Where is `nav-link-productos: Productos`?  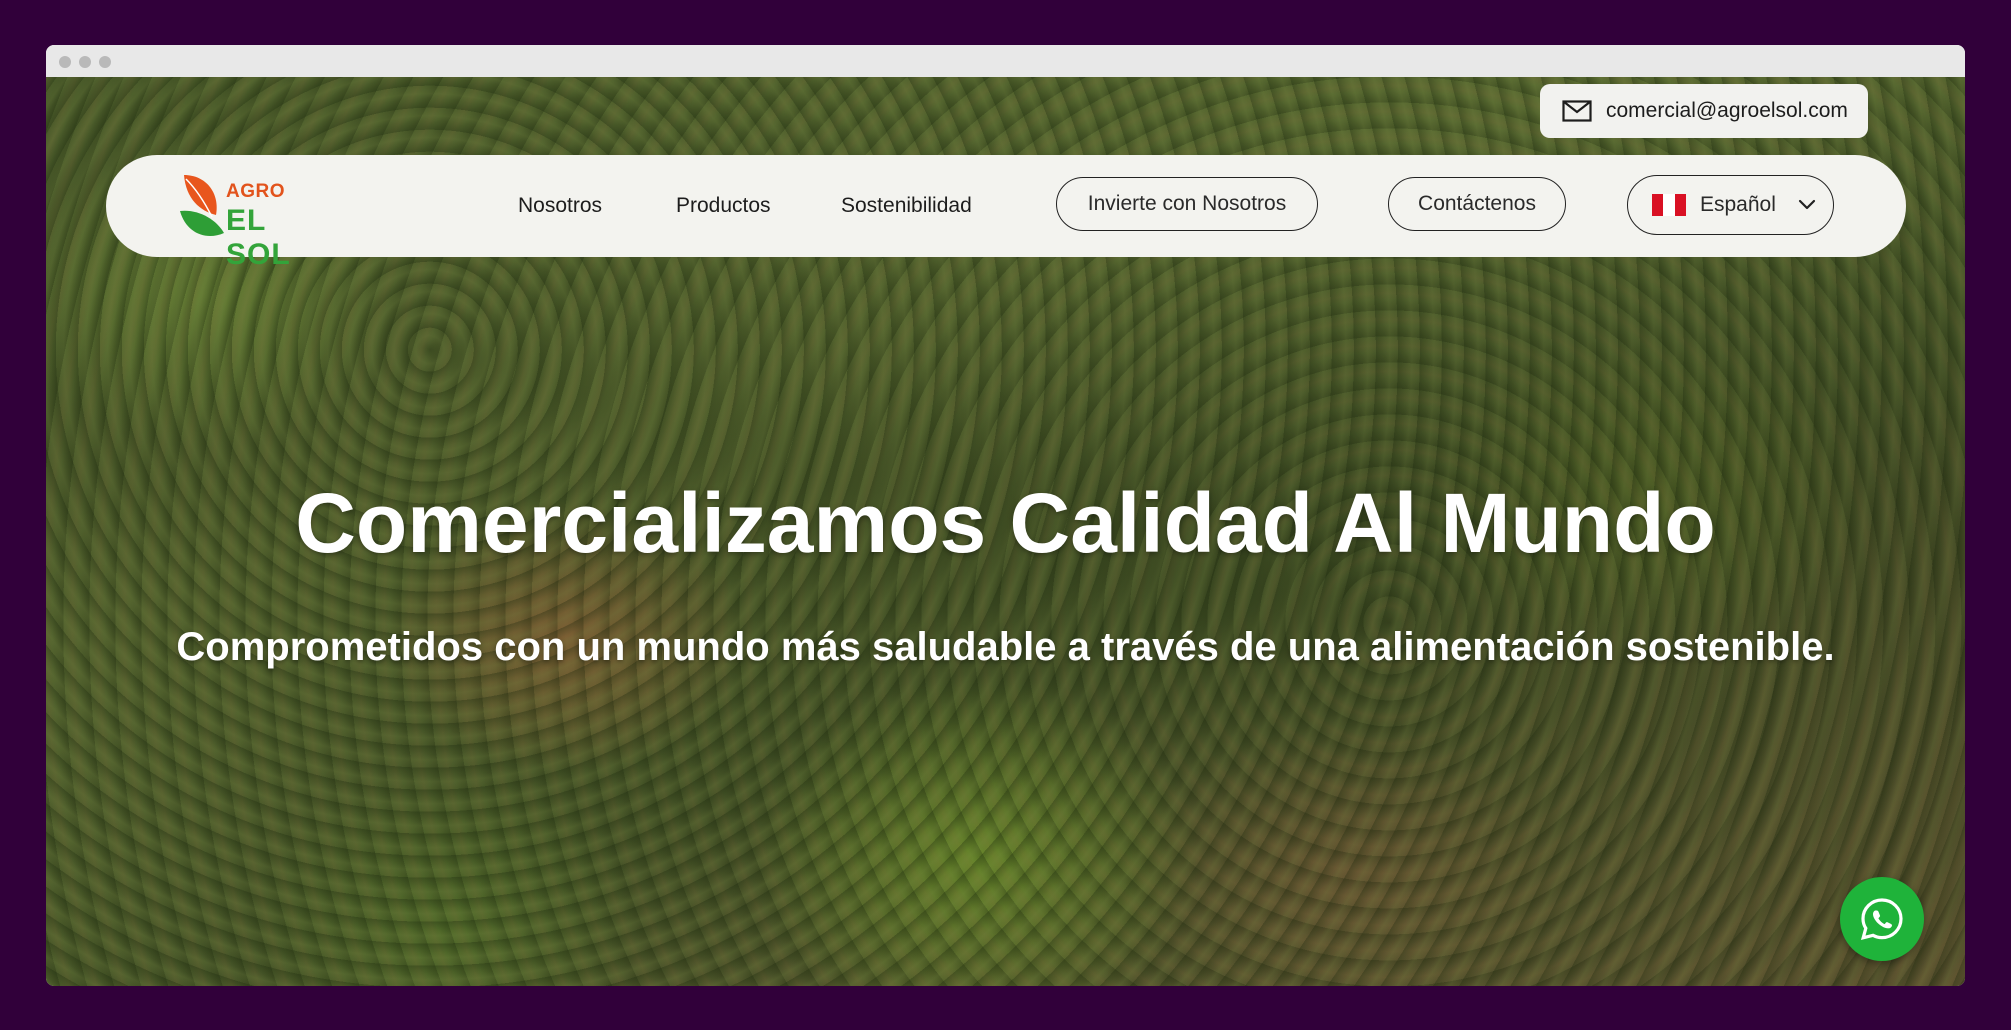 nav-link-productos: Productos is located at coordinates (723, 206).